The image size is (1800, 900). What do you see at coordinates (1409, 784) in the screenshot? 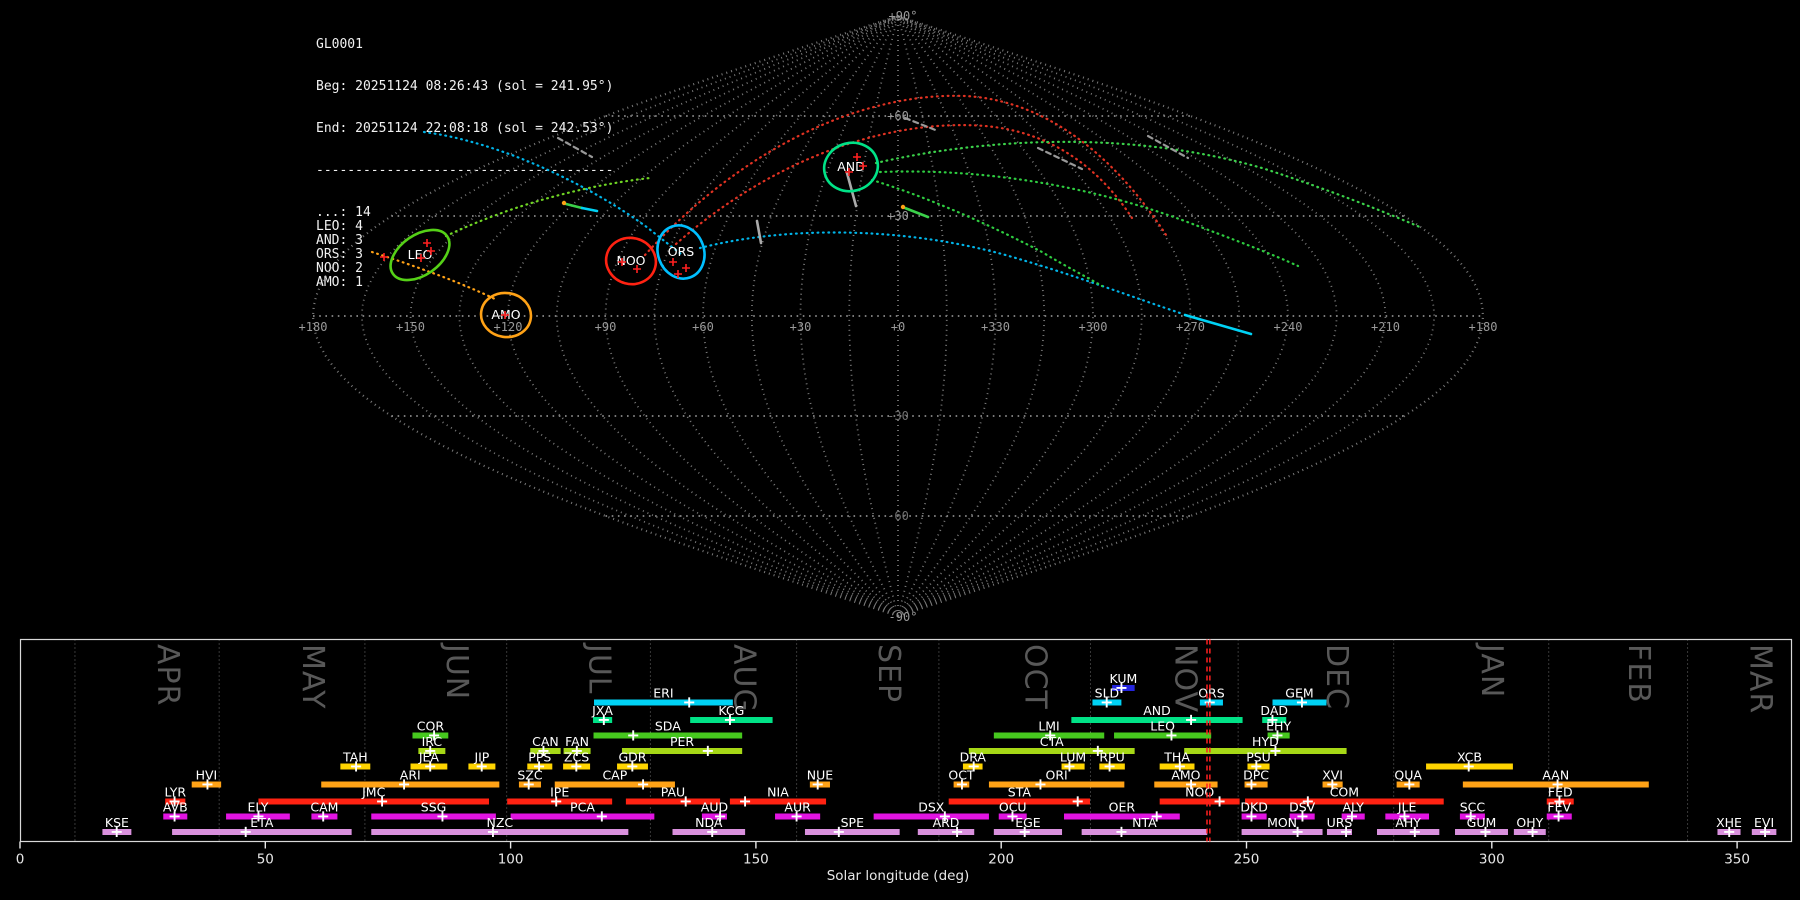
I see `peak-marker-qua: +` at bounding box center [1409, 784].